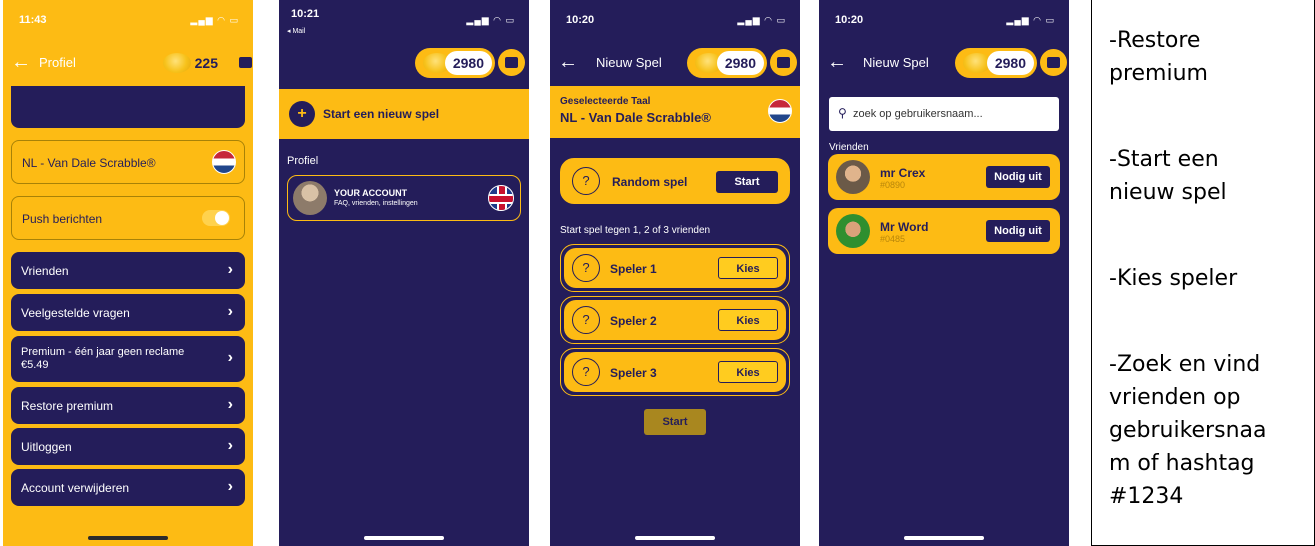 This screenshot has height=546, width=1315. I want to click on menu-item-faq: Veelgestelde vragen ›, so click(128, 312).